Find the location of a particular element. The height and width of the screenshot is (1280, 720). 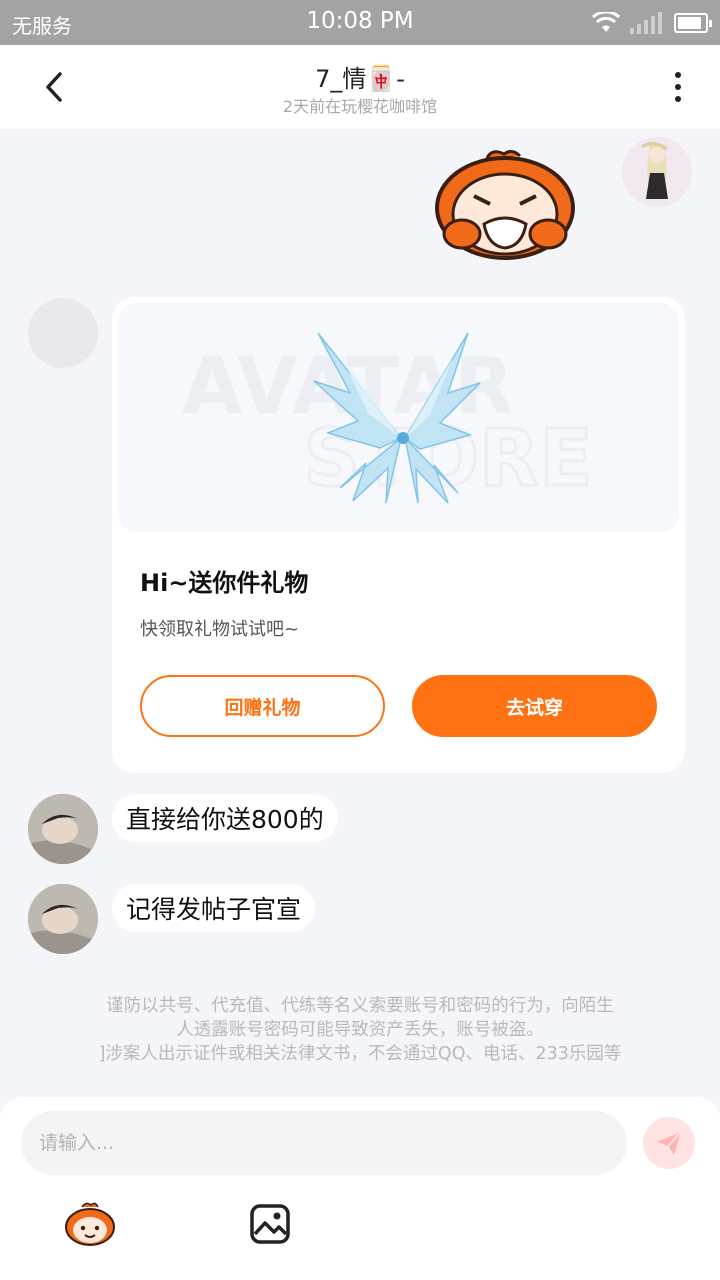

my-avatar is located at coordinates (657, 172).